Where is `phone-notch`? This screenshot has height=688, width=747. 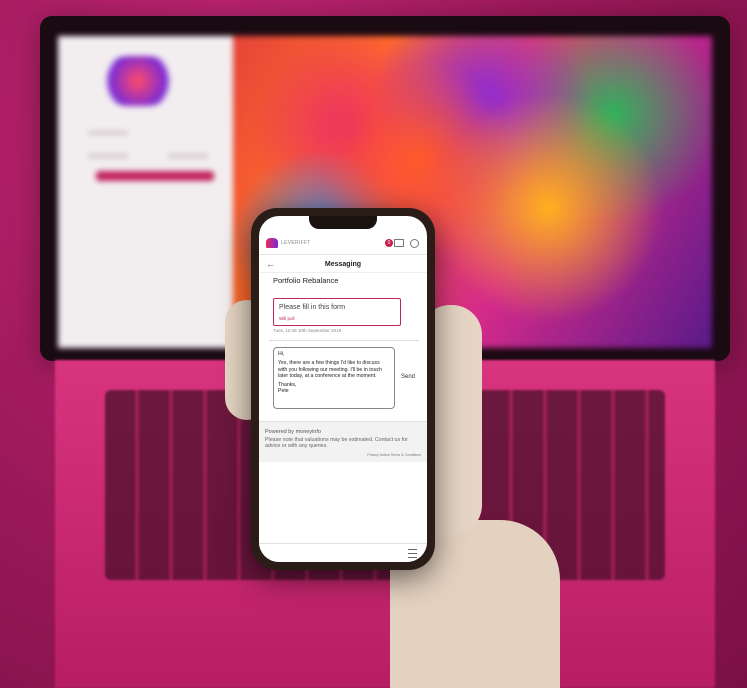 phone-notch is located at coordinates (343, 222).